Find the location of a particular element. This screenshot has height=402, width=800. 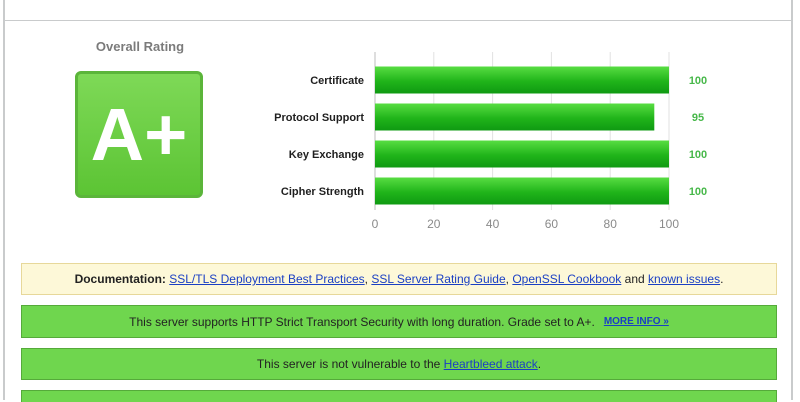

category-label: Cipher Strength is located at coordinates (322, 192).